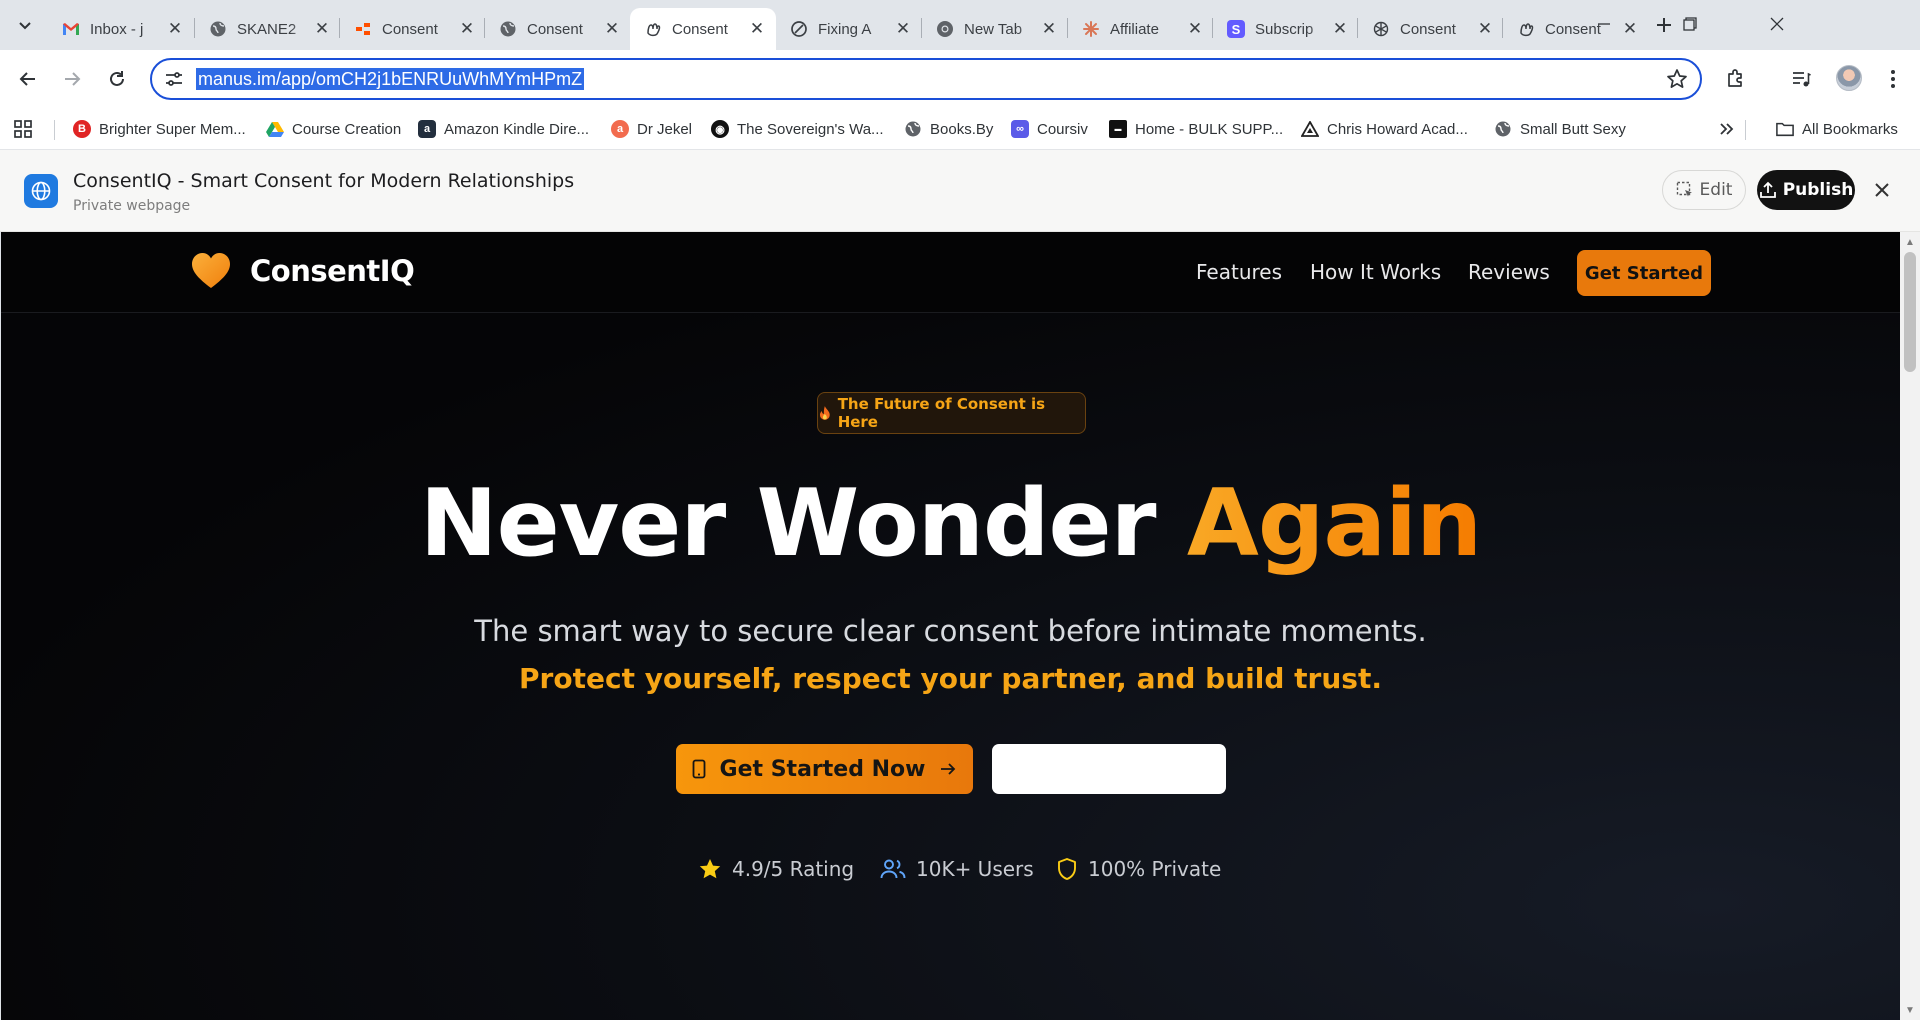 This screenshot has height=1020, width=1920. I want to click on kebab-menu-icon, so click(1893, 79).